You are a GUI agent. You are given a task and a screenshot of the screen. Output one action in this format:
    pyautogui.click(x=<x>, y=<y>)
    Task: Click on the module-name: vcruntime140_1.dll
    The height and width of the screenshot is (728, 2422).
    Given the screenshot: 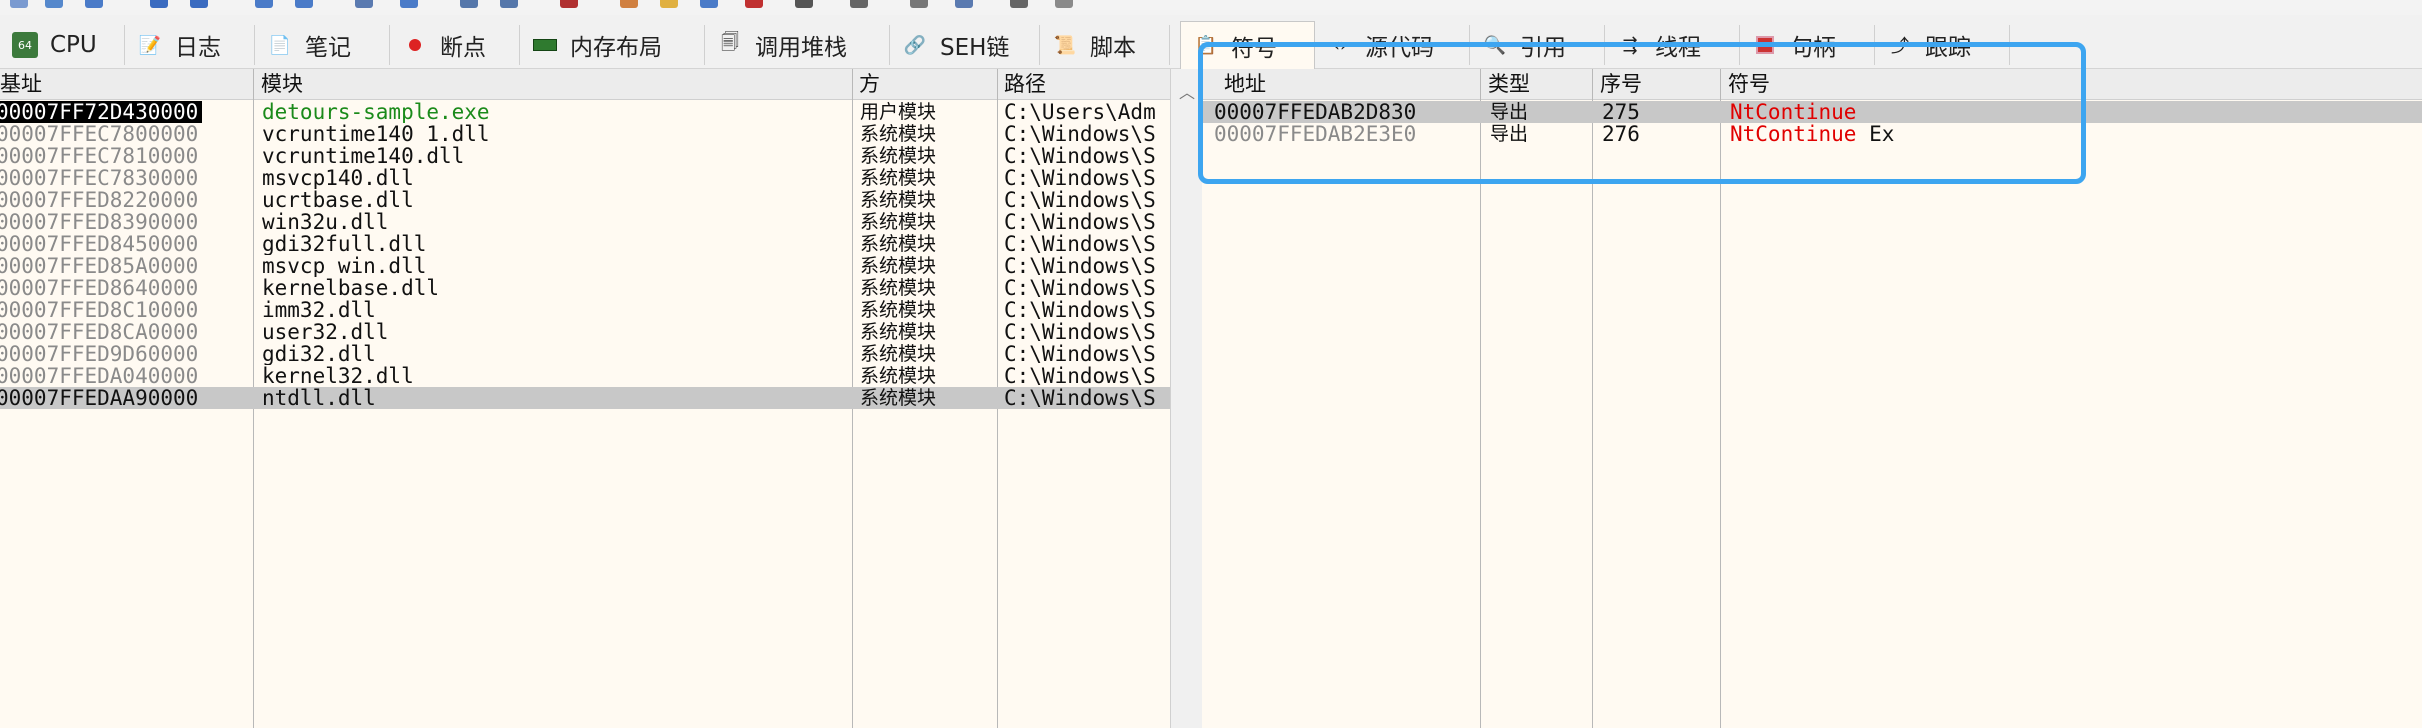 What is the action you would take?
    pyautogui.click(x=376, y=134)
    